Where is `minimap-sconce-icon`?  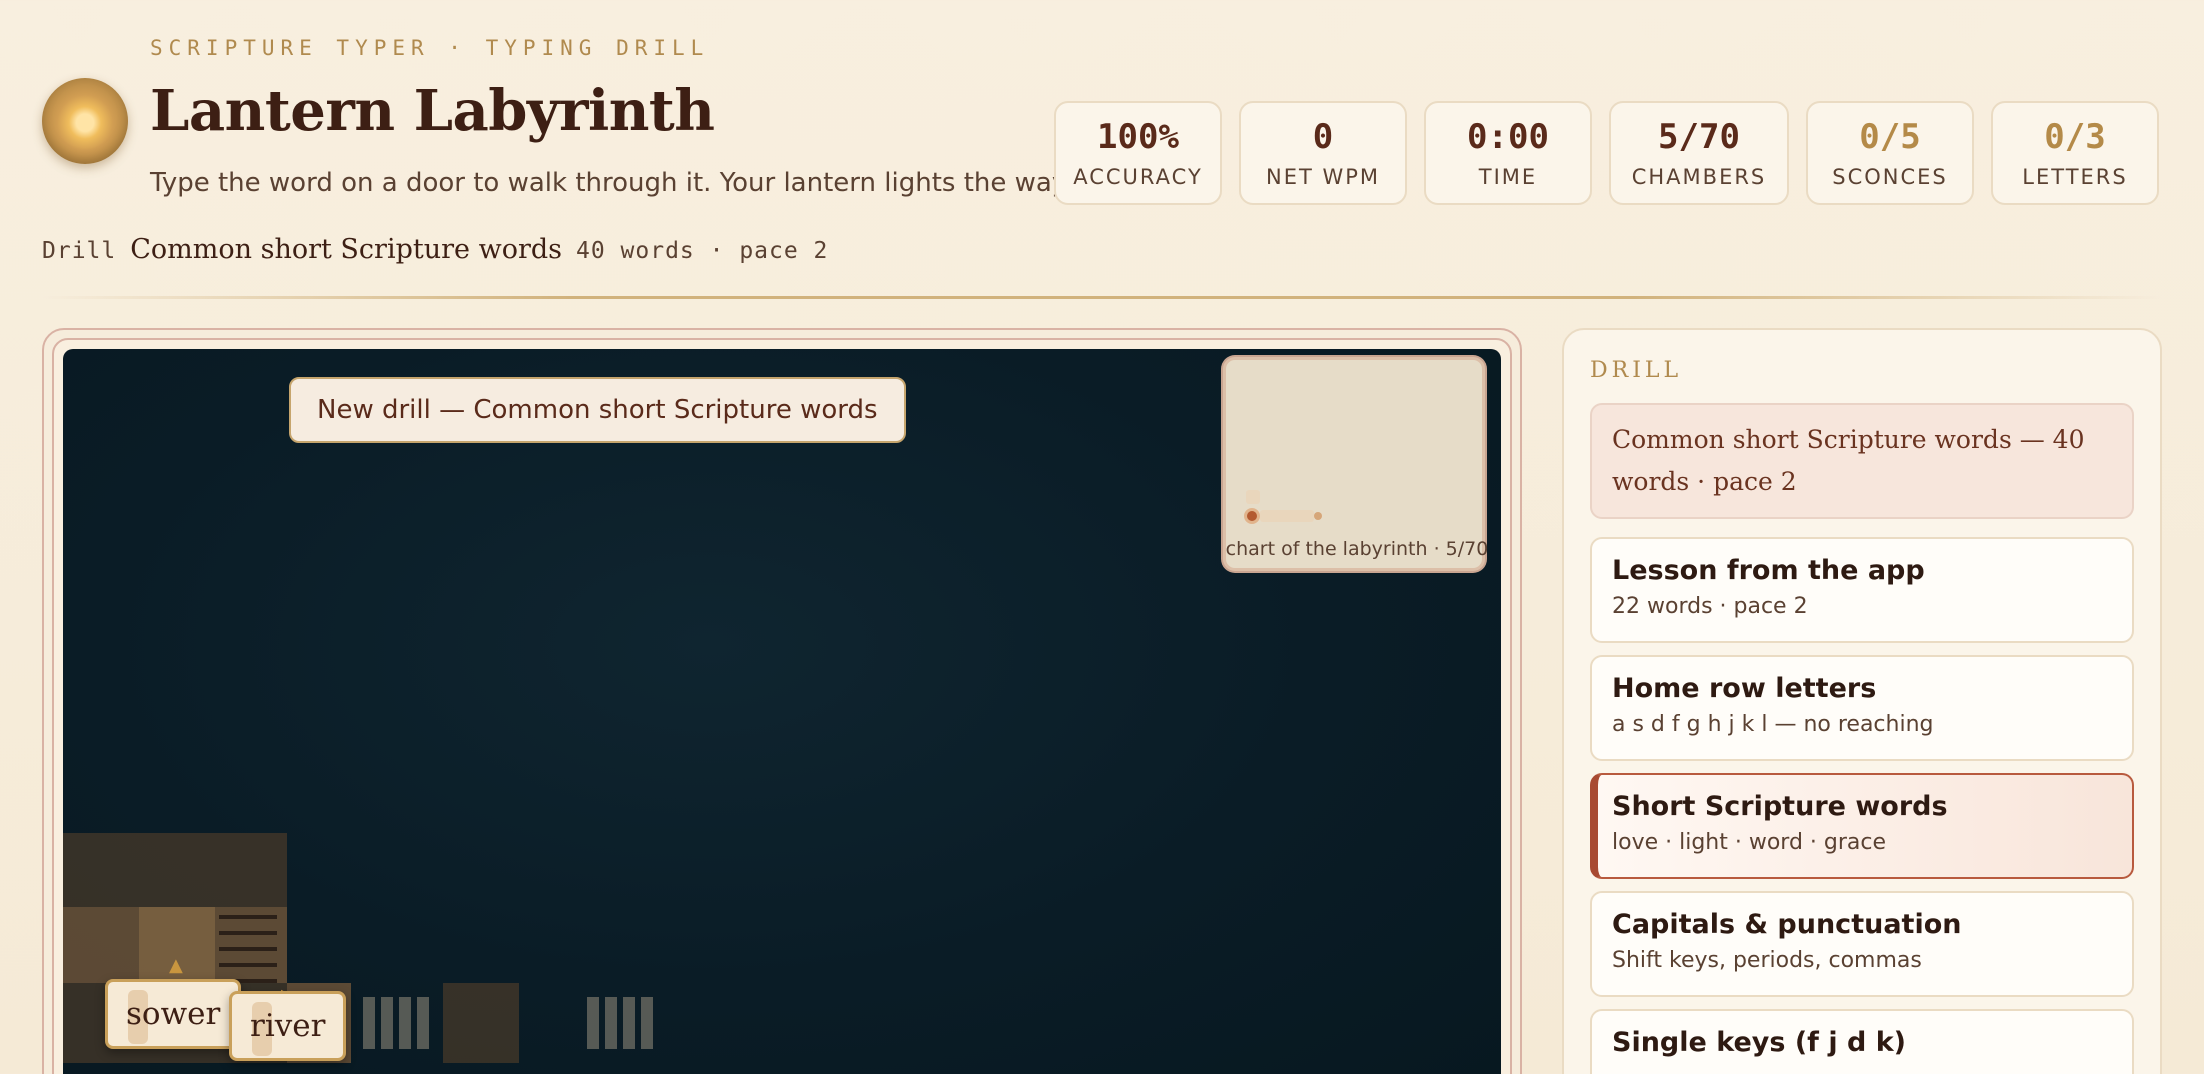
minimap-sconce-icon is located at coordinates (1318, 516).